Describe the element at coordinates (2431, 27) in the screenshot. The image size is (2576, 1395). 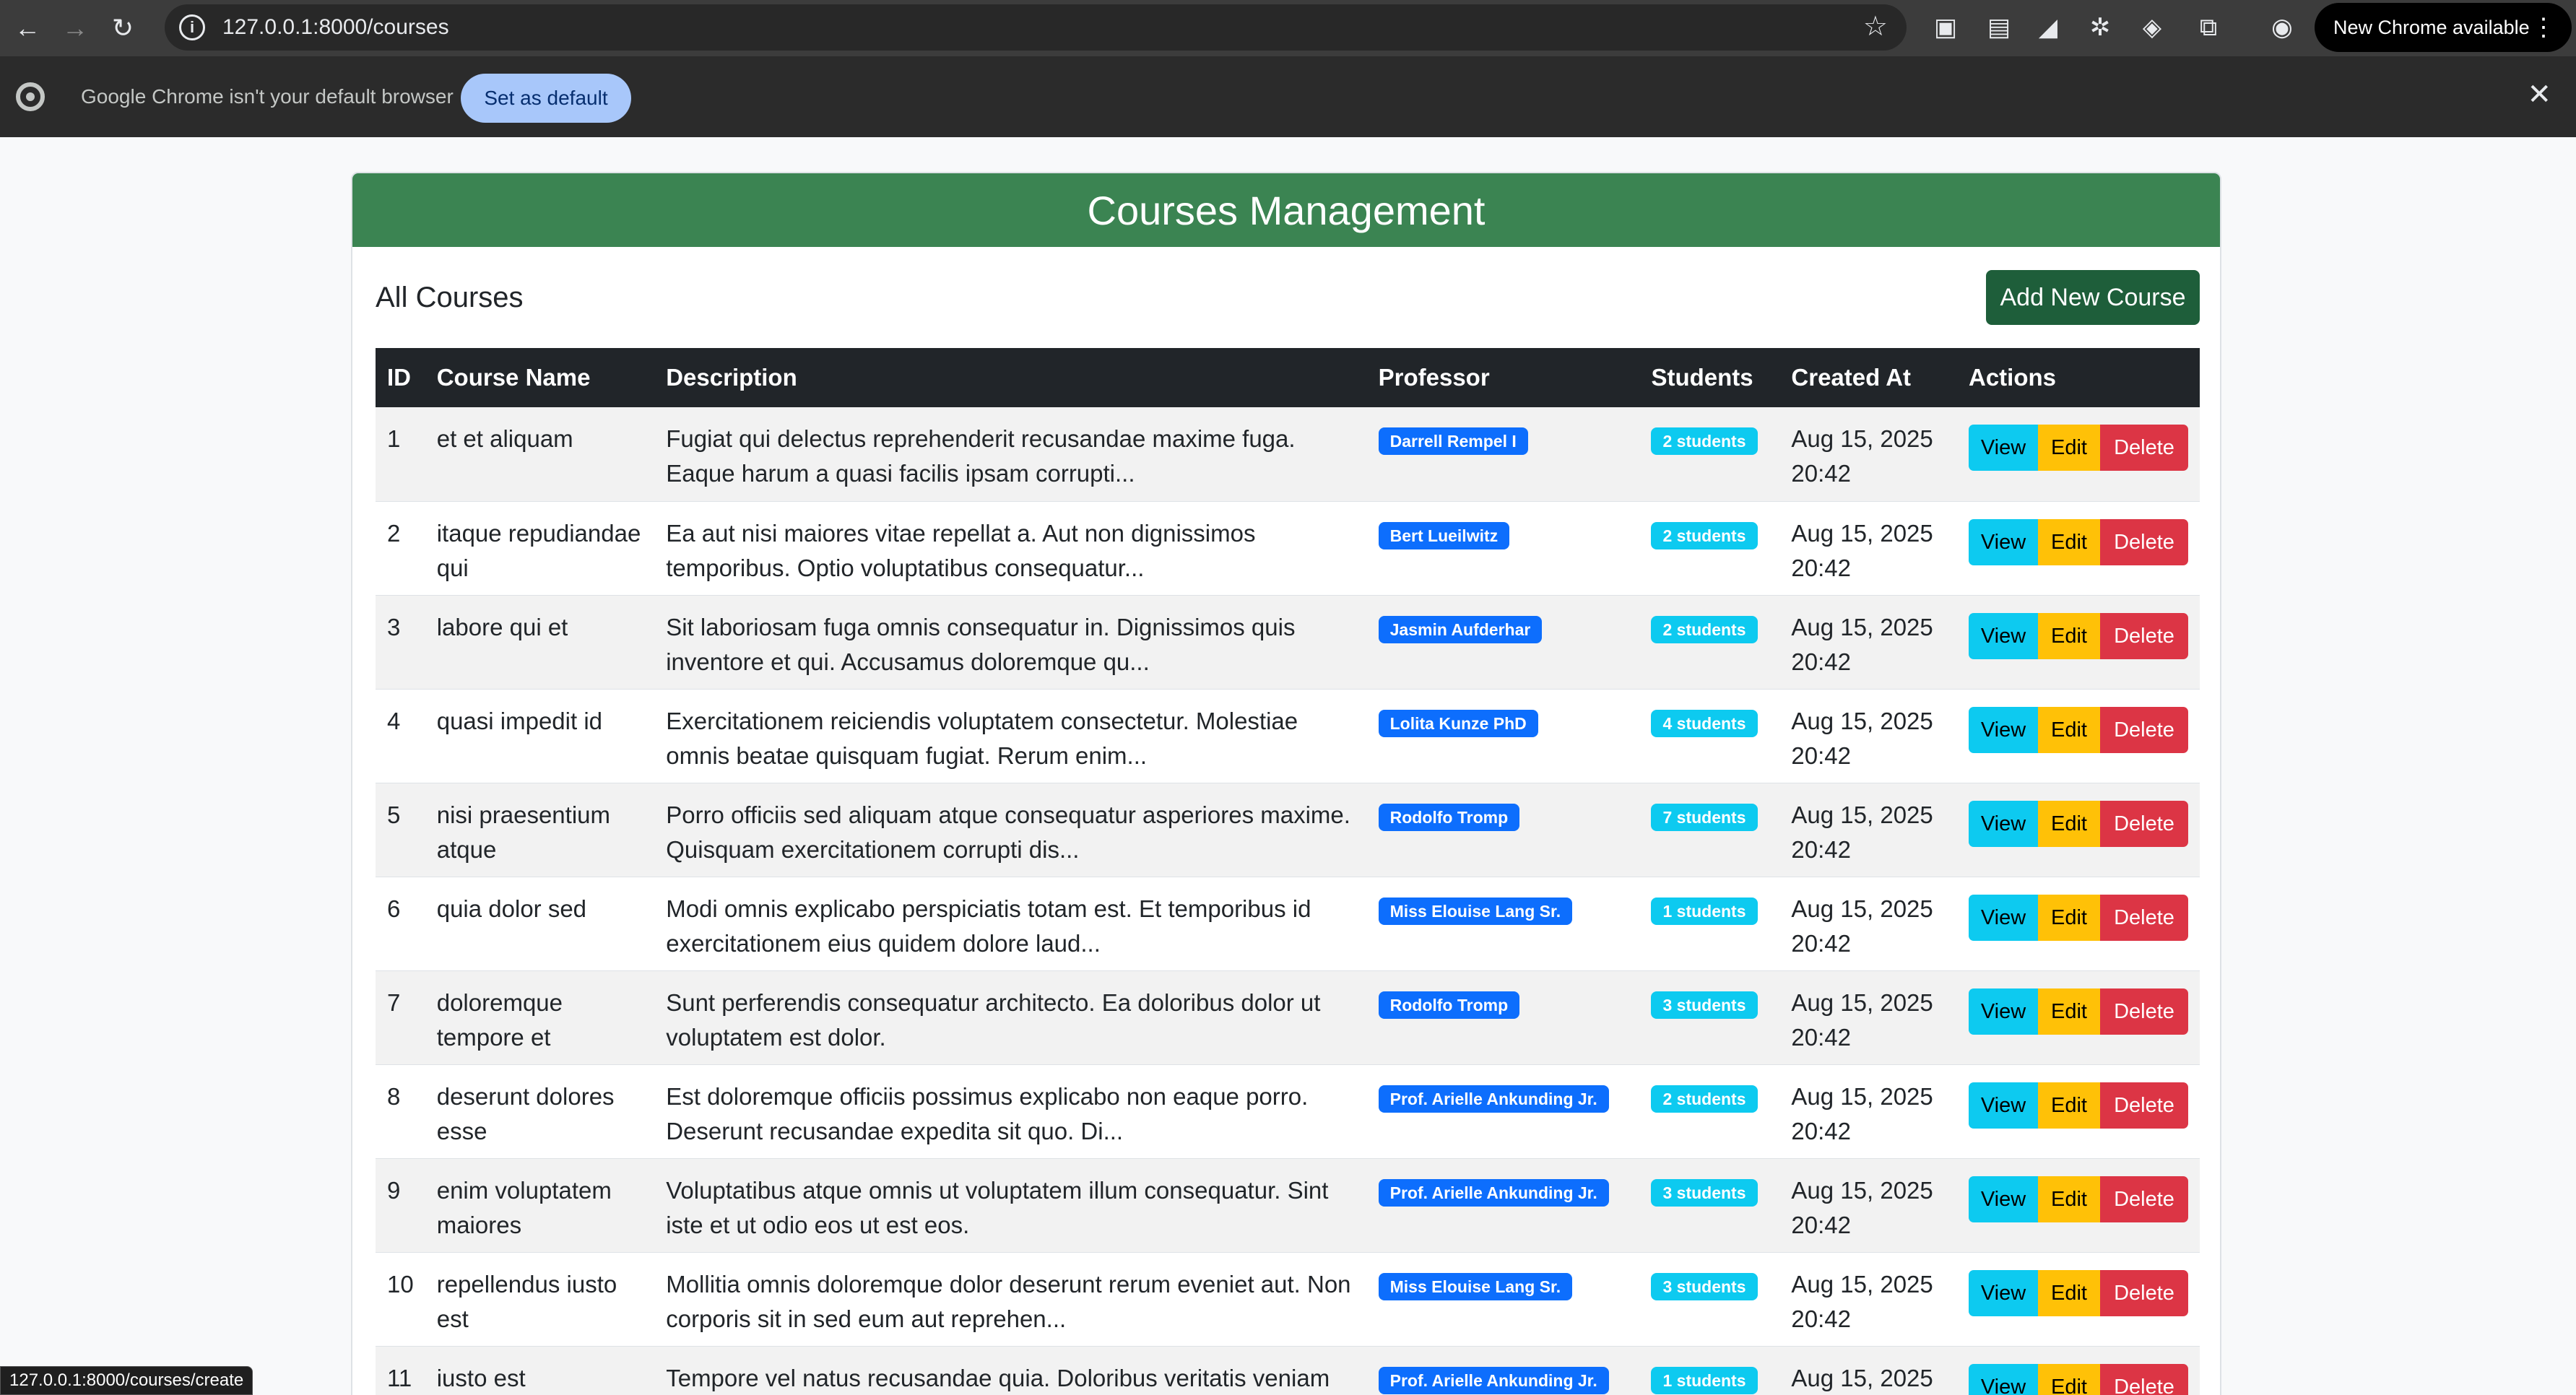
I see `new-chrome-label: New Chrome available` at that location.